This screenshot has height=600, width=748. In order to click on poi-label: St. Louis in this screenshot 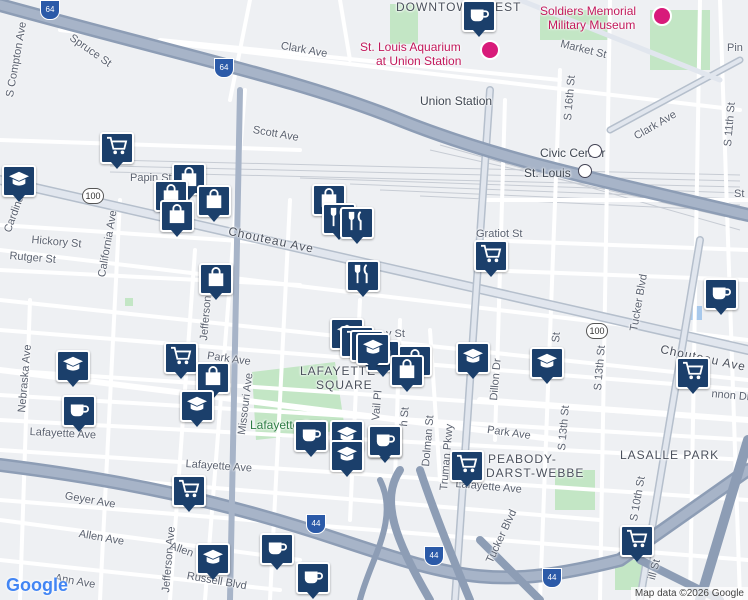, I will do `click(547, 173)`.